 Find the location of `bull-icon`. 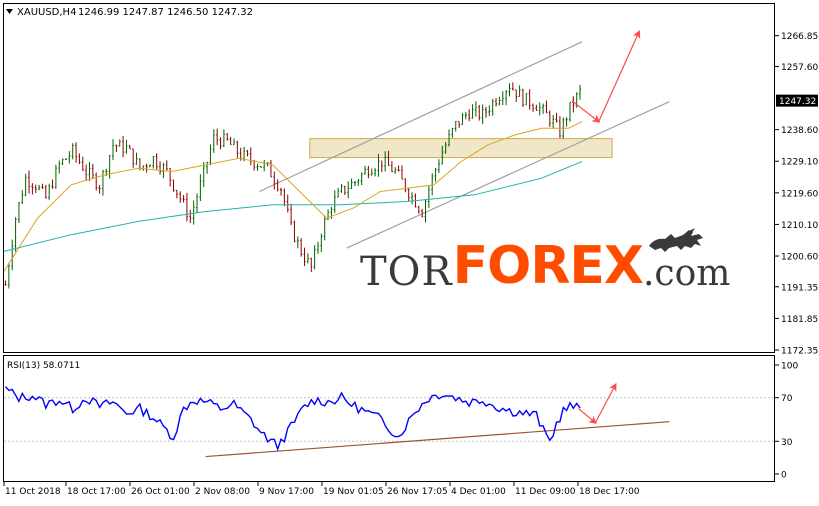

bull-icon is located at coordinates (675, 240).